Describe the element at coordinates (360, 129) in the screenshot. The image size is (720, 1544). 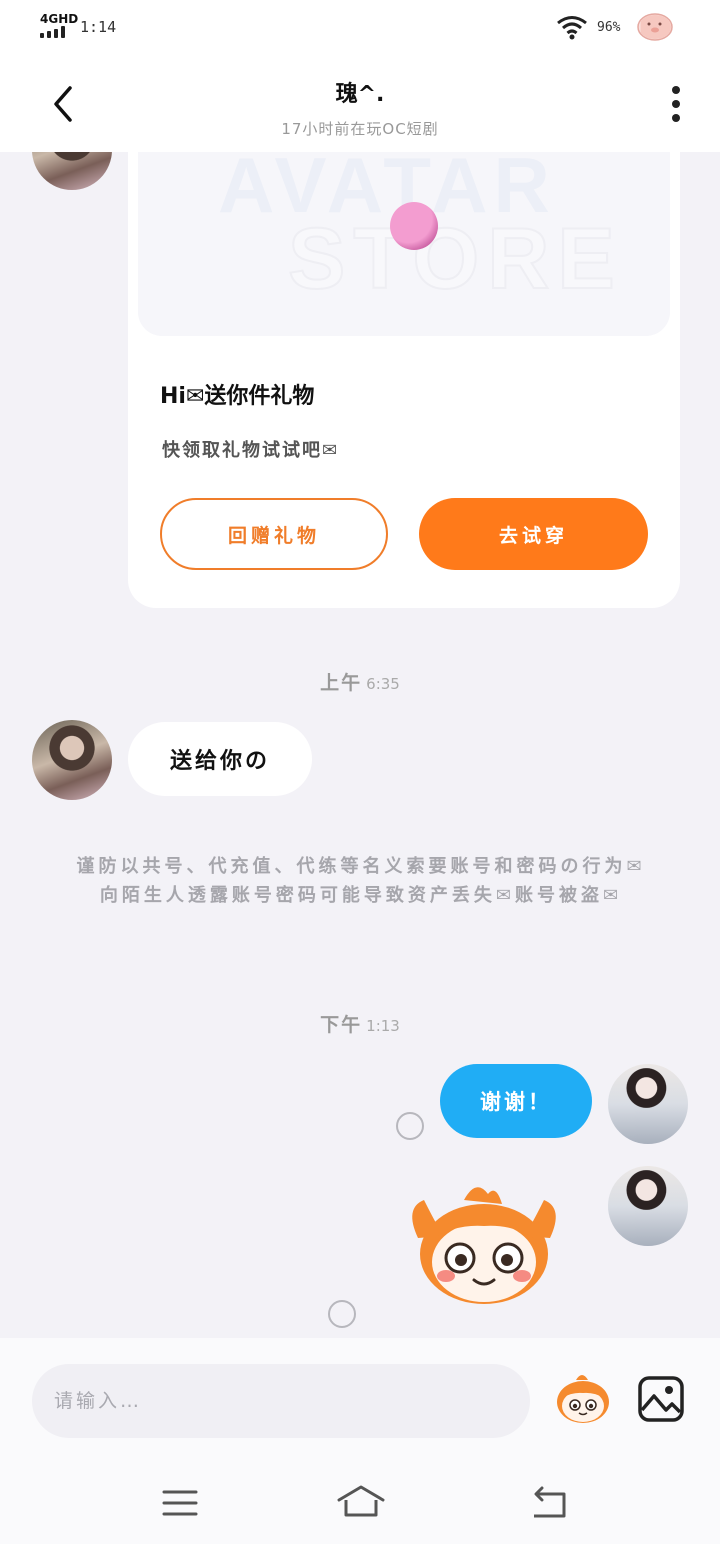
I see `chat-subtitle: 17小时前在玩OC短剧` at that location.